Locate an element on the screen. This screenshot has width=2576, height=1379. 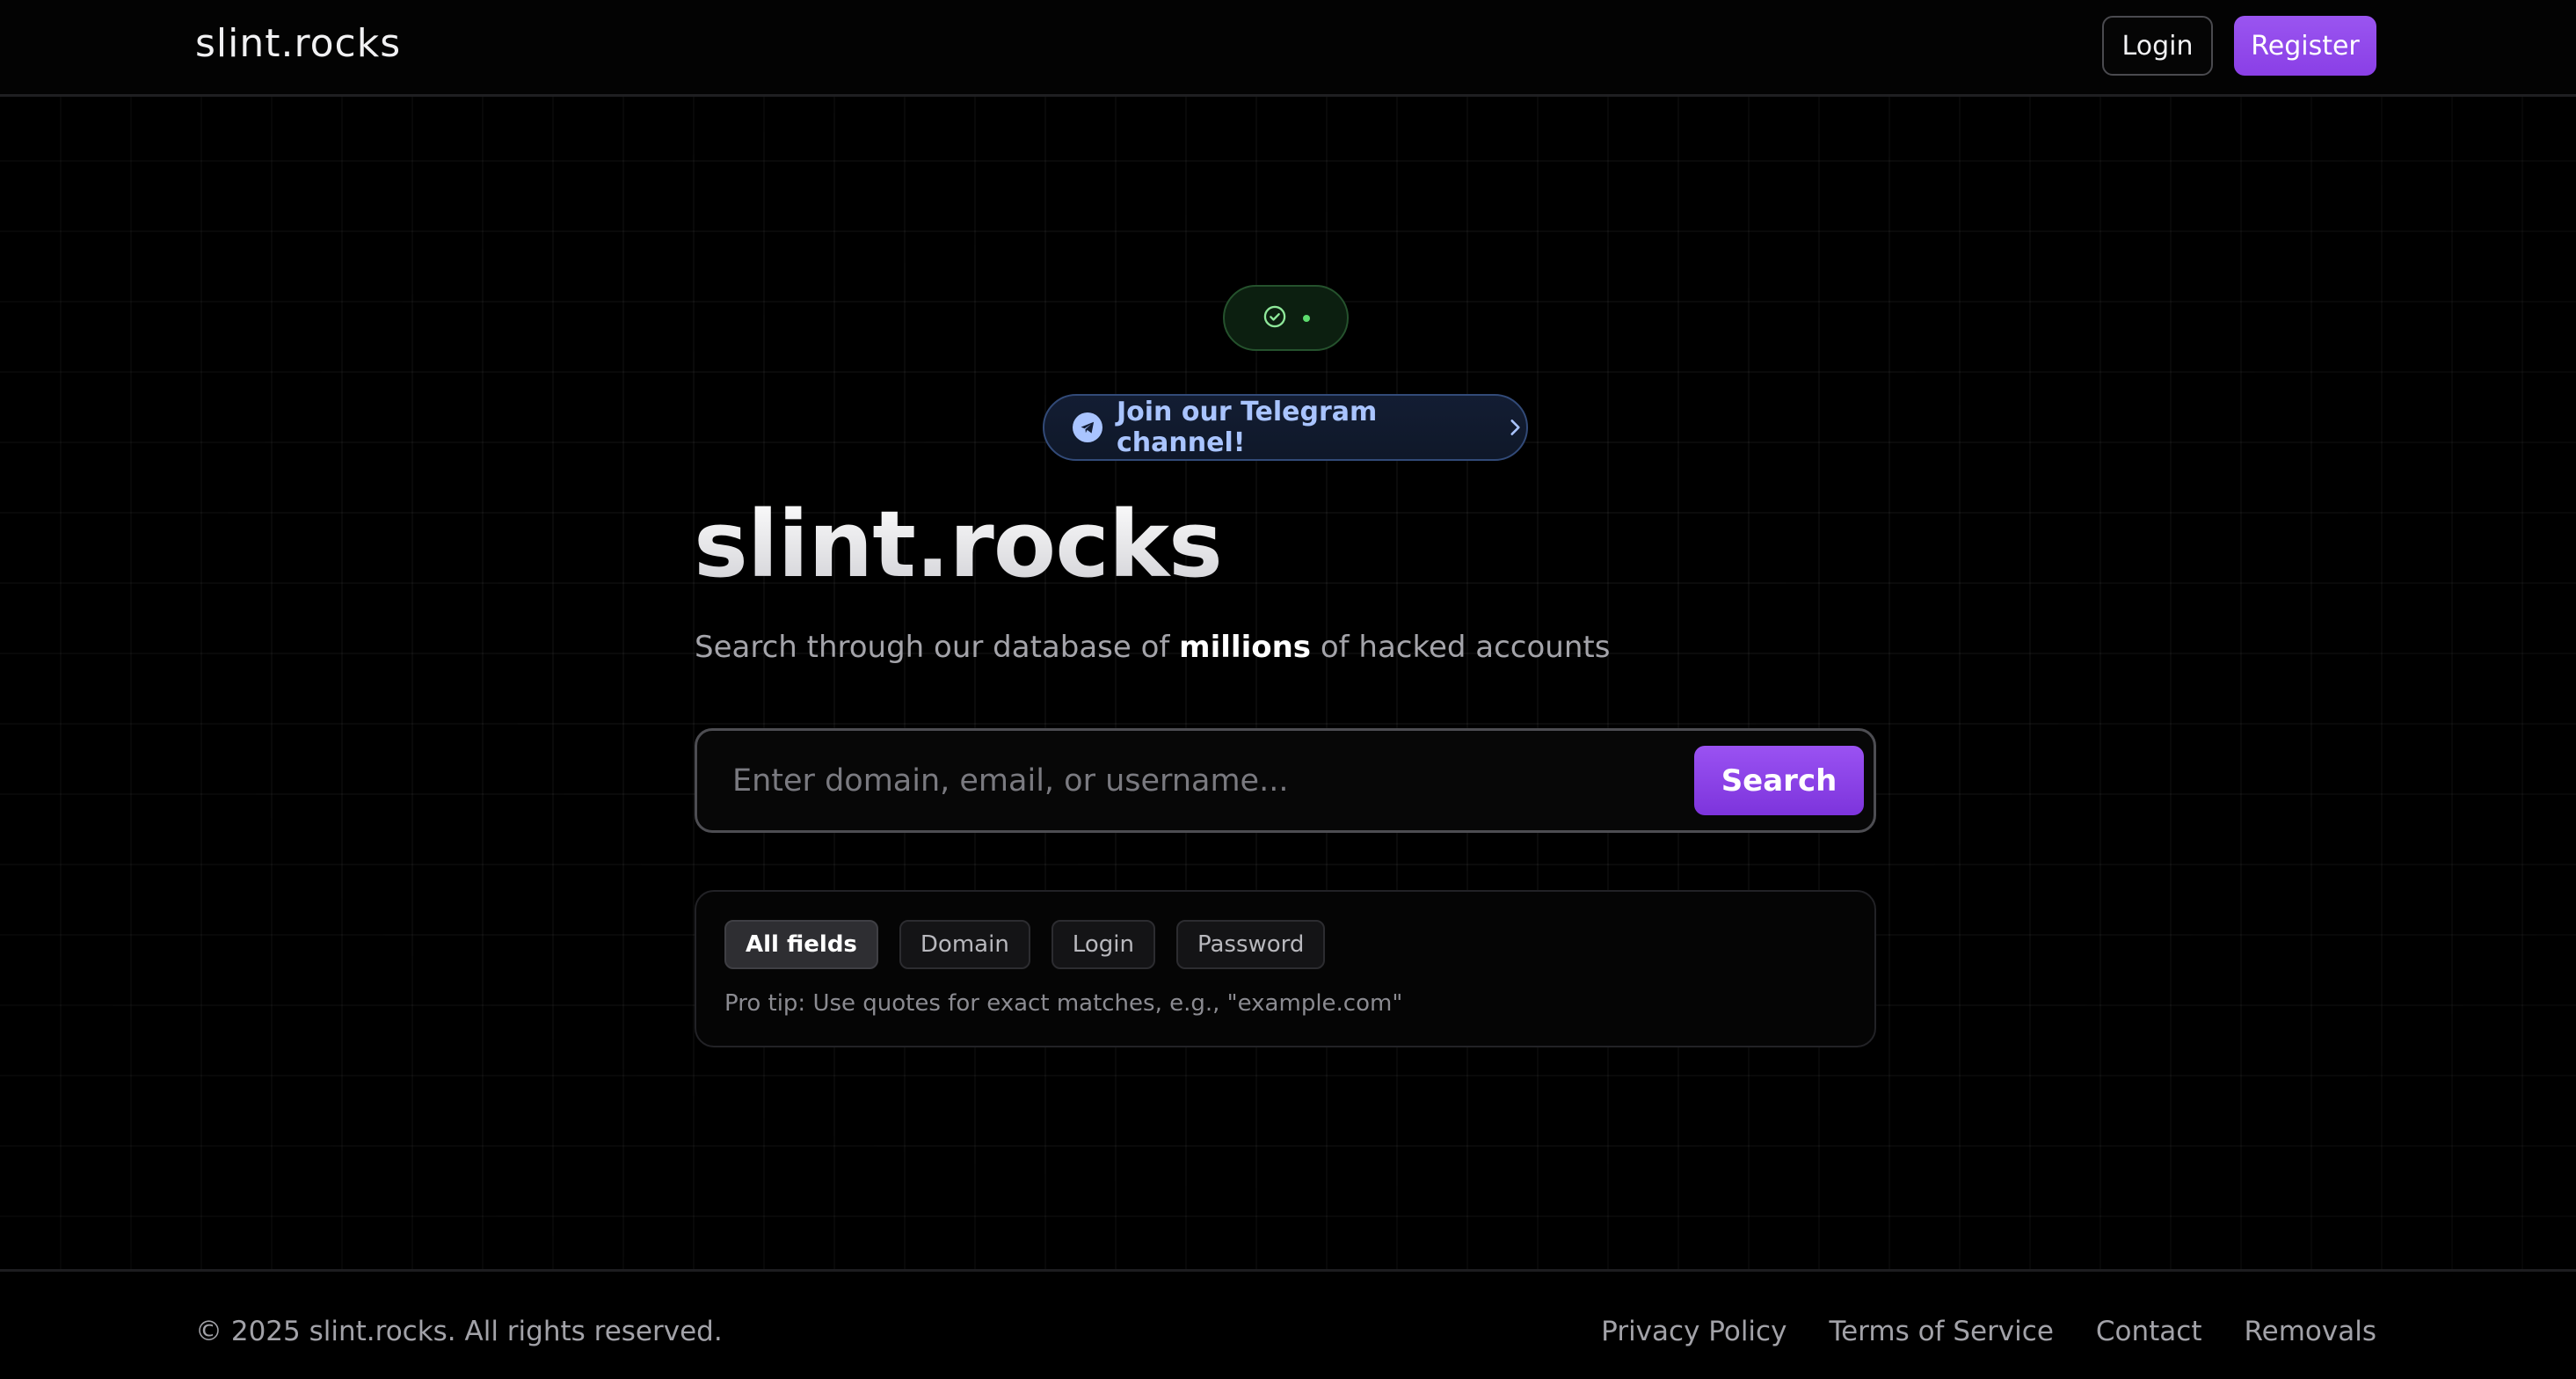
filter-chip-all-fields: All fields is located at coordinates (801, 944).